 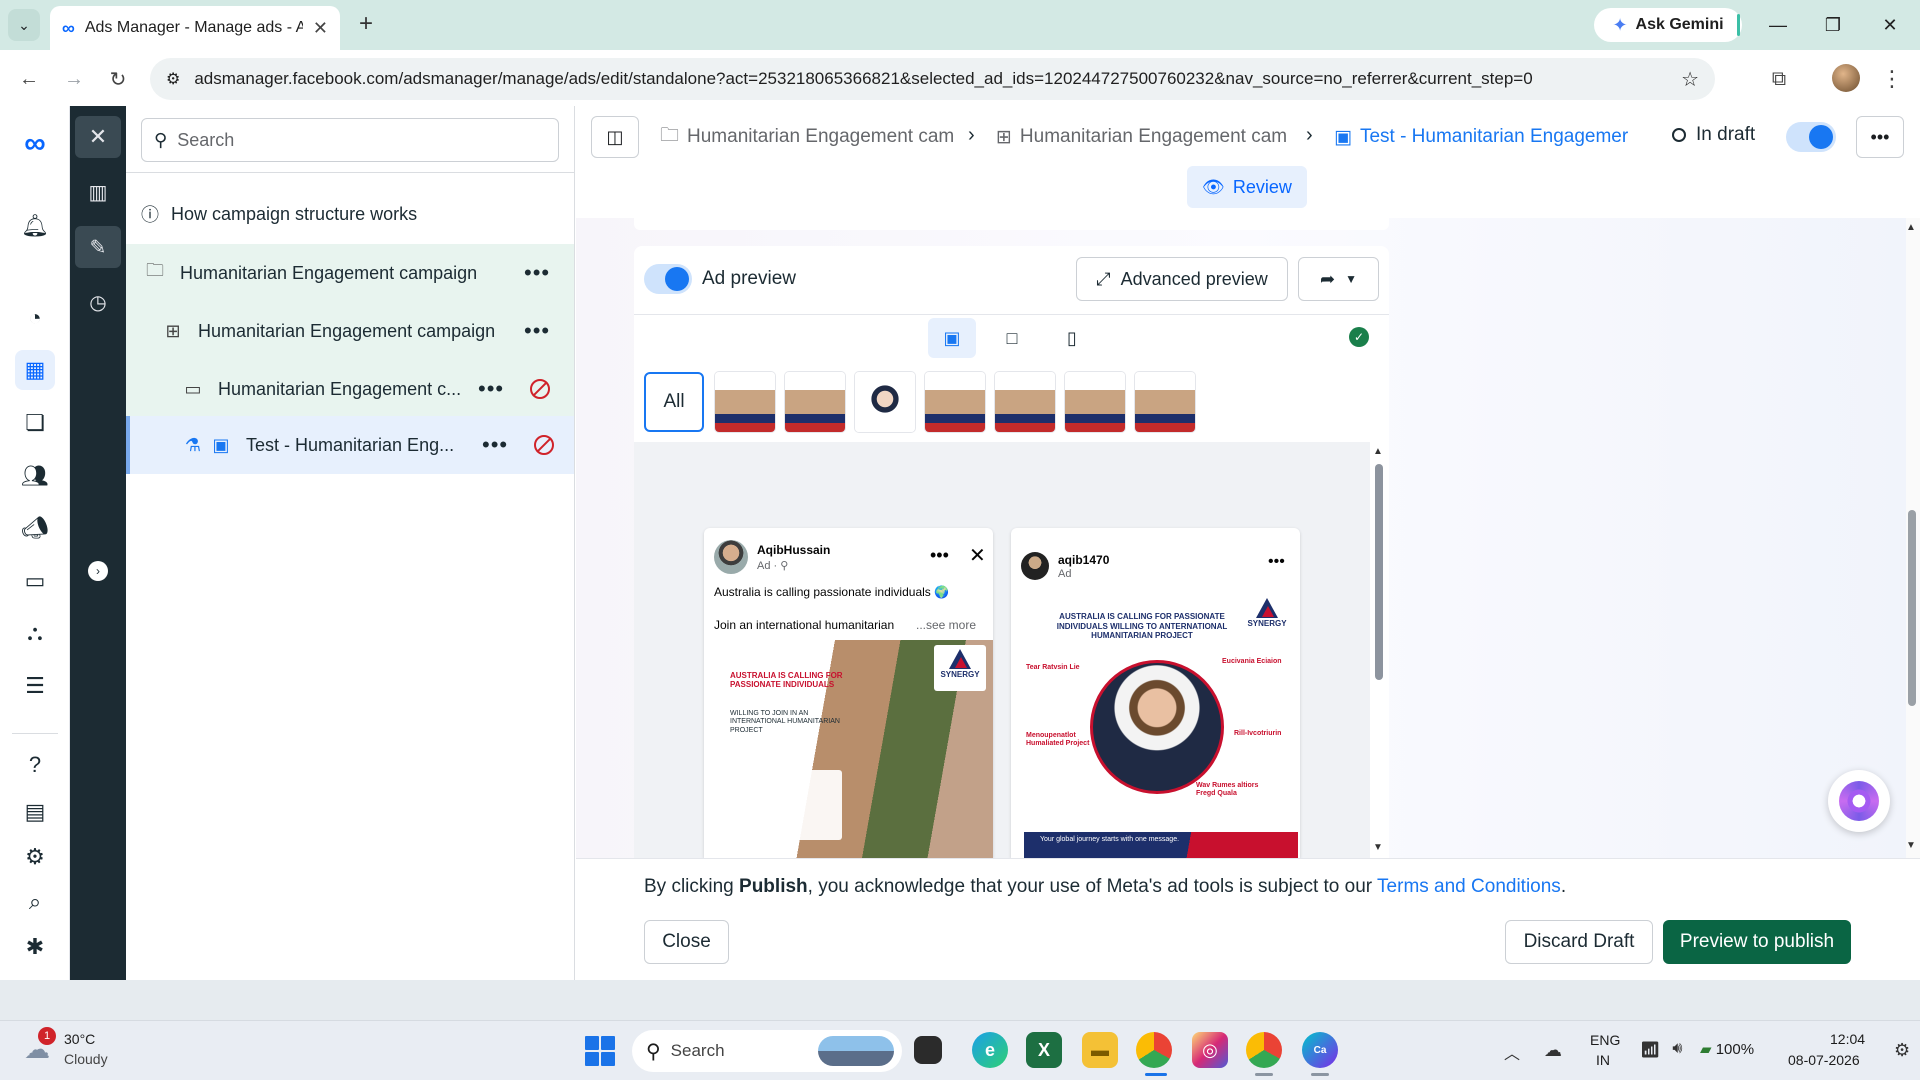 What do you see at coordinates (1912, 608) in the screenshot?
I see `page-scrollbar-thumb` at bounding box center [1912, 608].